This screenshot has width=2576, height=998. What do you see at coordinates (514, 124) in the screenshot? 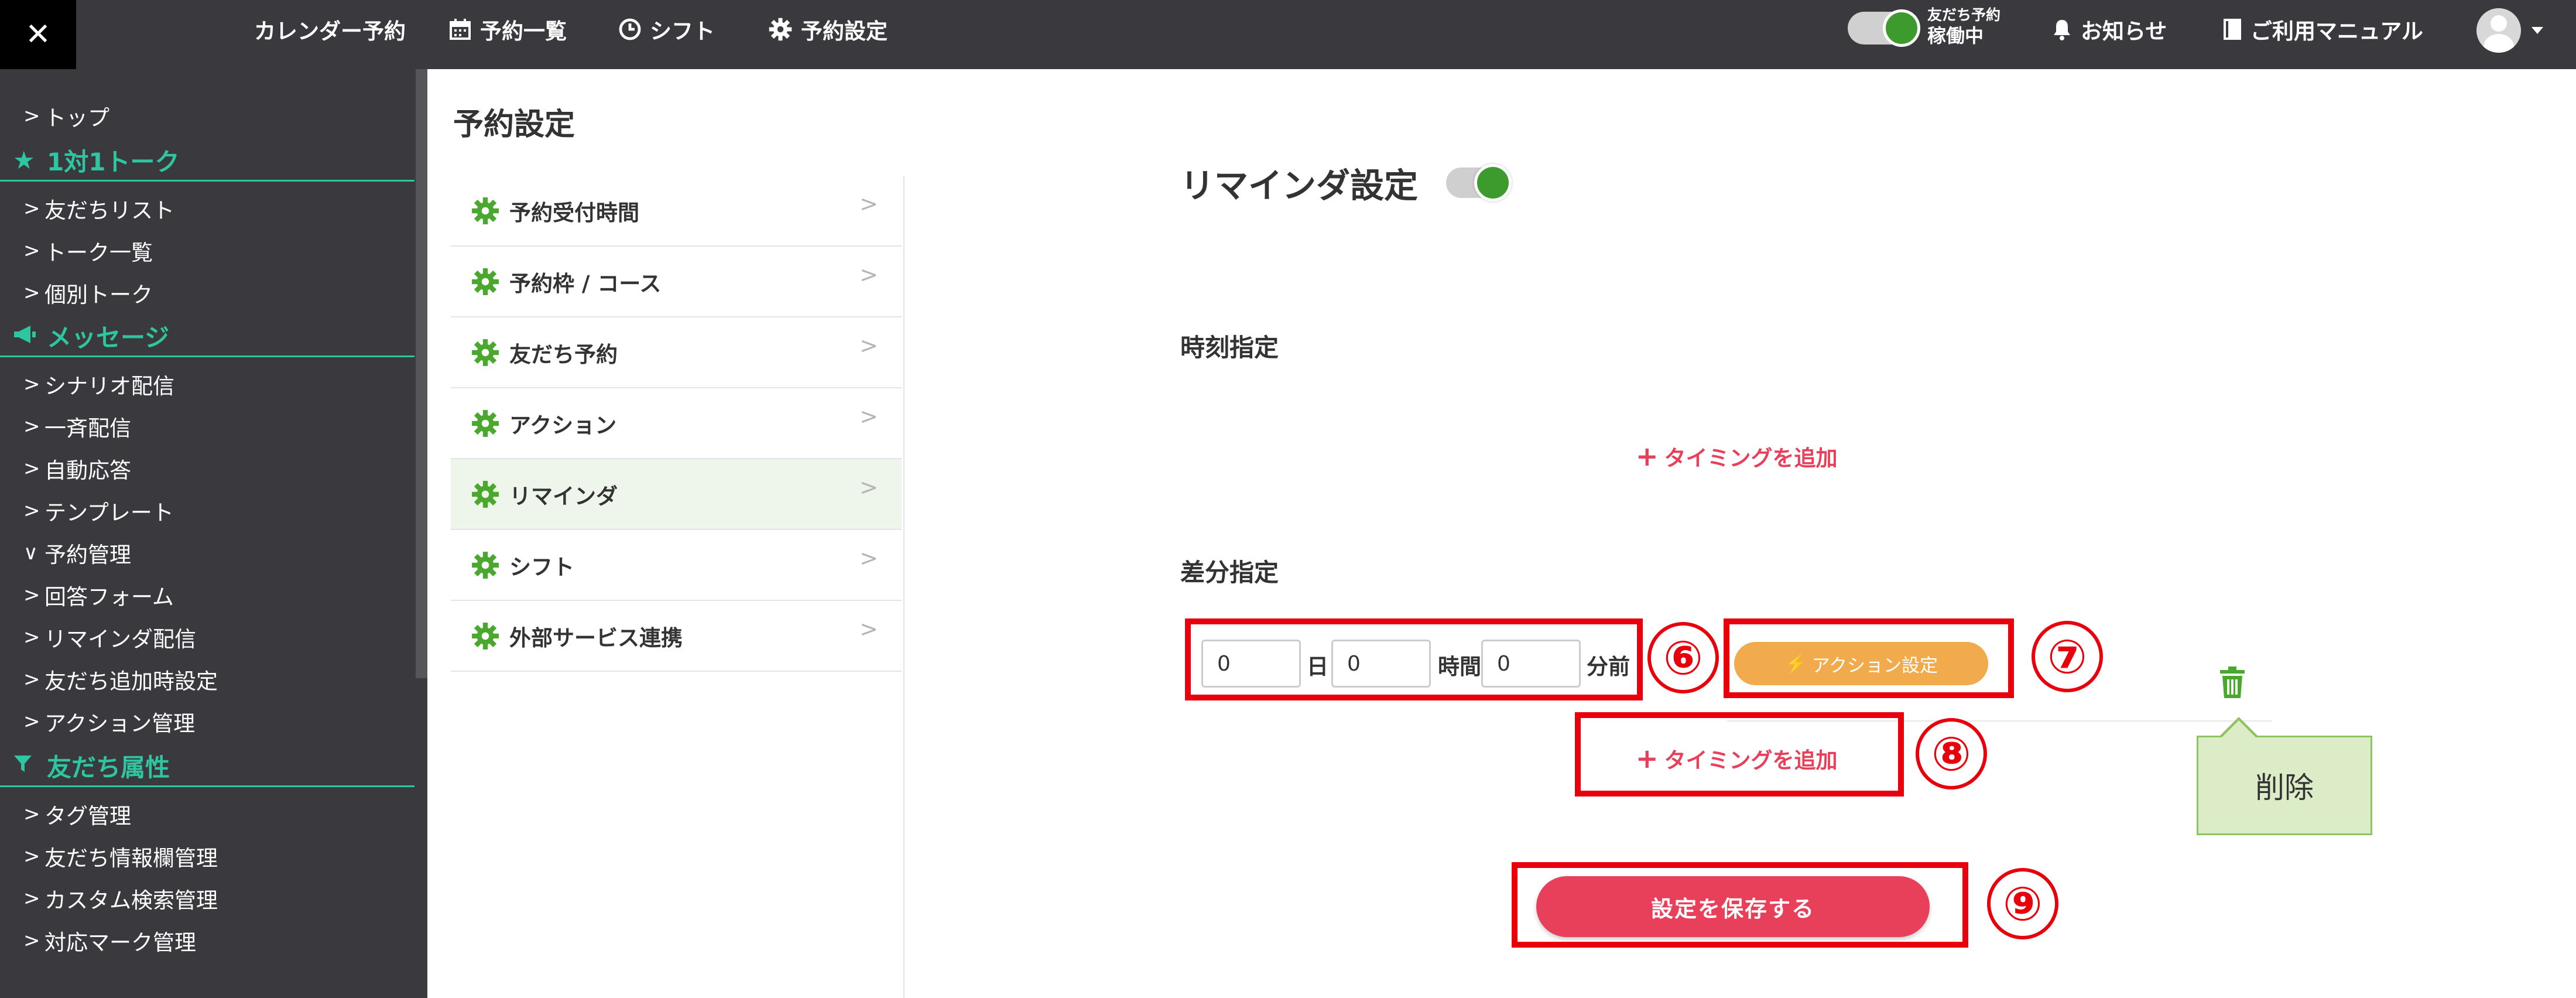
I see `page-title: 予約設定` at bounding box center [514, 124].